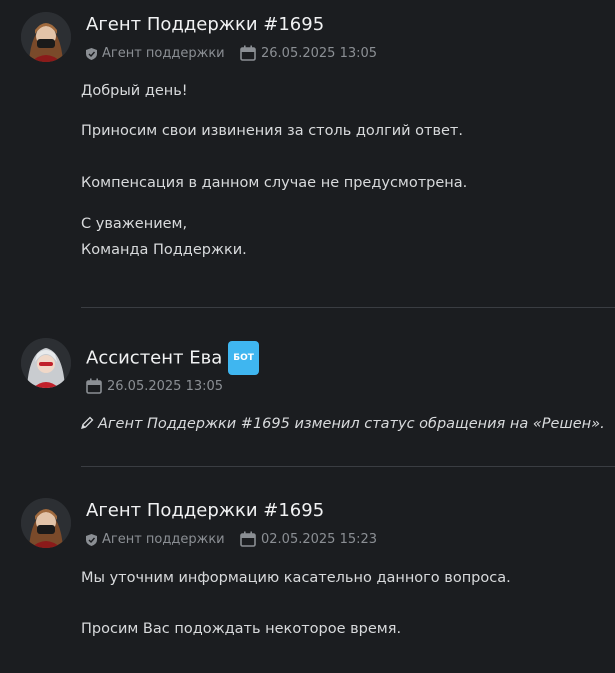  Describe the element at coordinates (243, 358) in the screenshot. I see `bot-badge: БОТ` at that location.